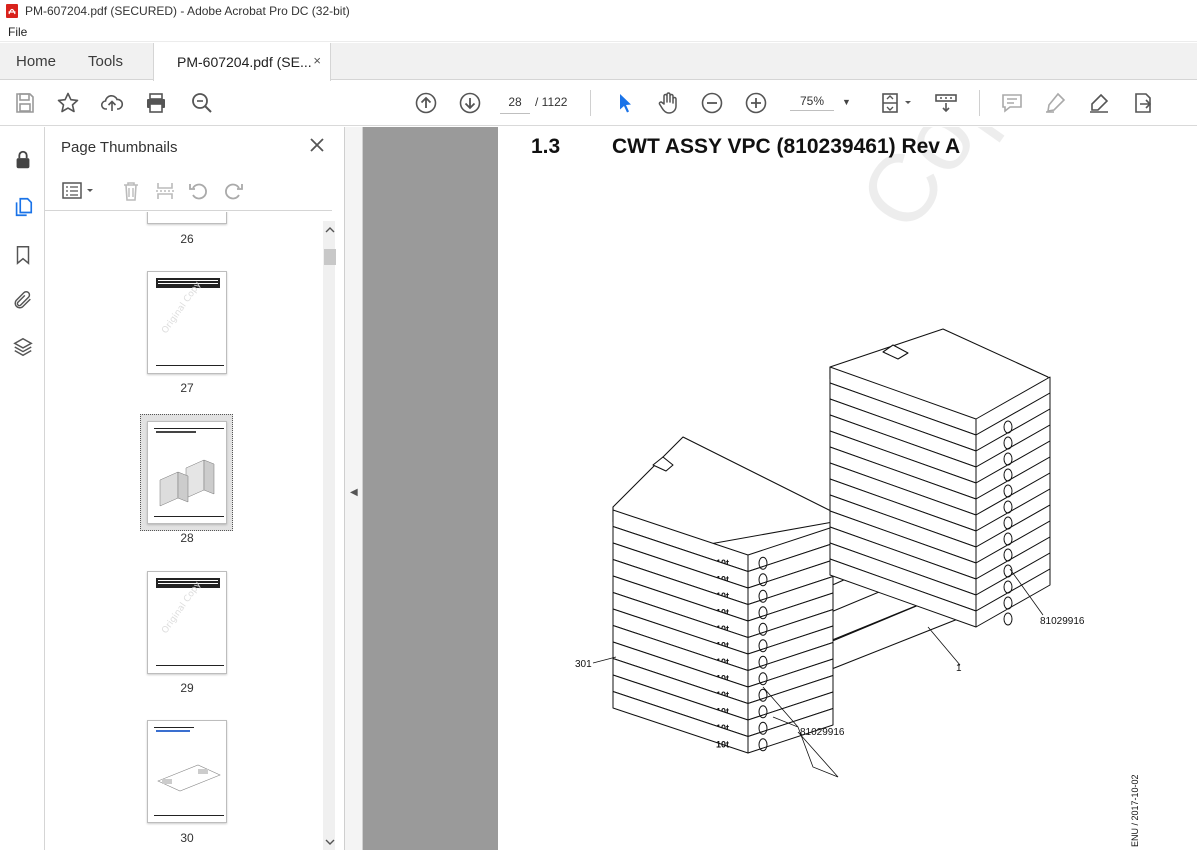 Image resolution: width=1197 pixels, height=850 pixels. Describe the element at coordinates (233, 191) in the screenshot. I see `rotate-right-icon` at that location.